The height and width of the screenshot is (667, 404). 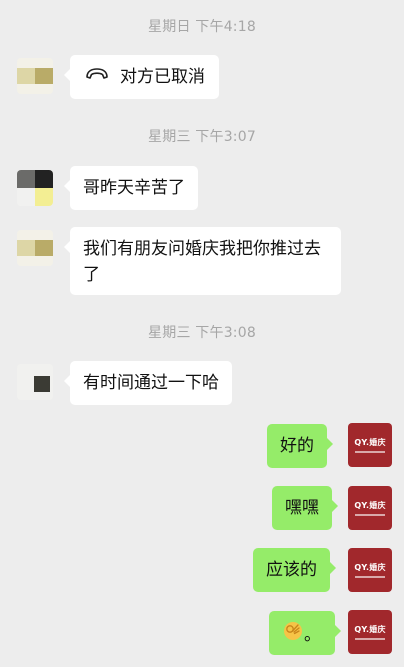 I want to click on my-message-bubble: 应该的, so click(x=294, y=570).